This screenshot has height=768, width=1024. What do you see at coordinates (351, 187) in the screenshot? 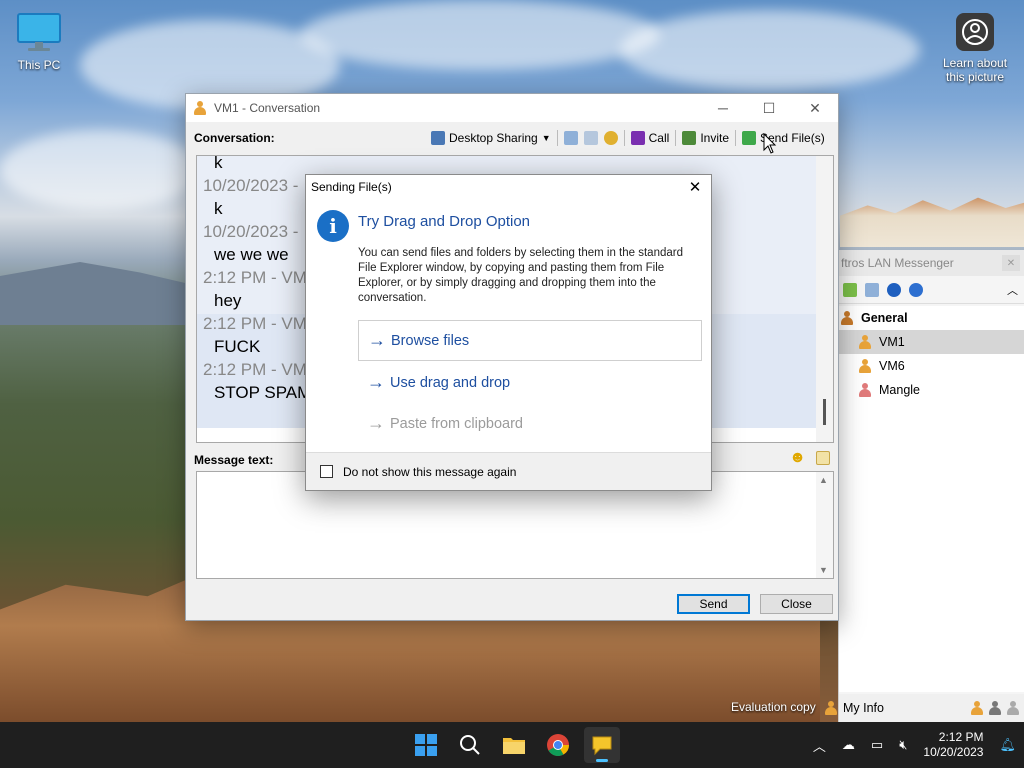
I see `dialog-title: Sending File(s)` at bounding box center [351, 187].